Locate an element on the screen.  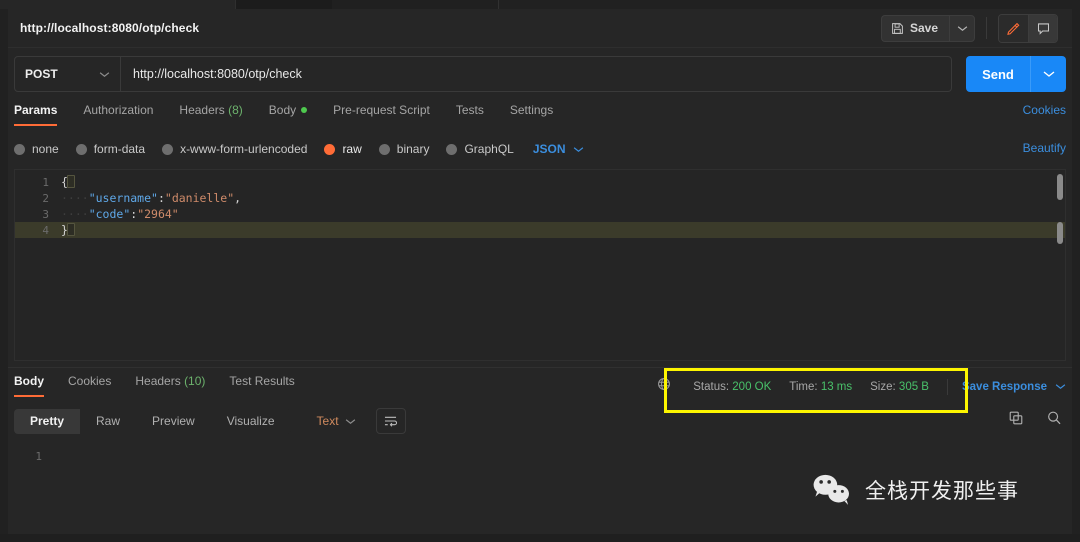
size-meta: Size: 305 B is located at coordinates (899, 387).